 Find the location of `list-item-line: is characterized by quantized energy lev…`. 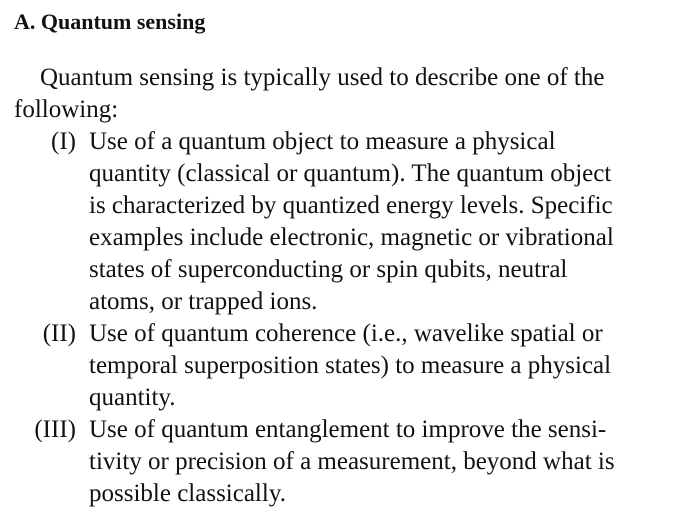

list-item-line: is characterized by quantized energy lev… is located at coordinates (351, 205).